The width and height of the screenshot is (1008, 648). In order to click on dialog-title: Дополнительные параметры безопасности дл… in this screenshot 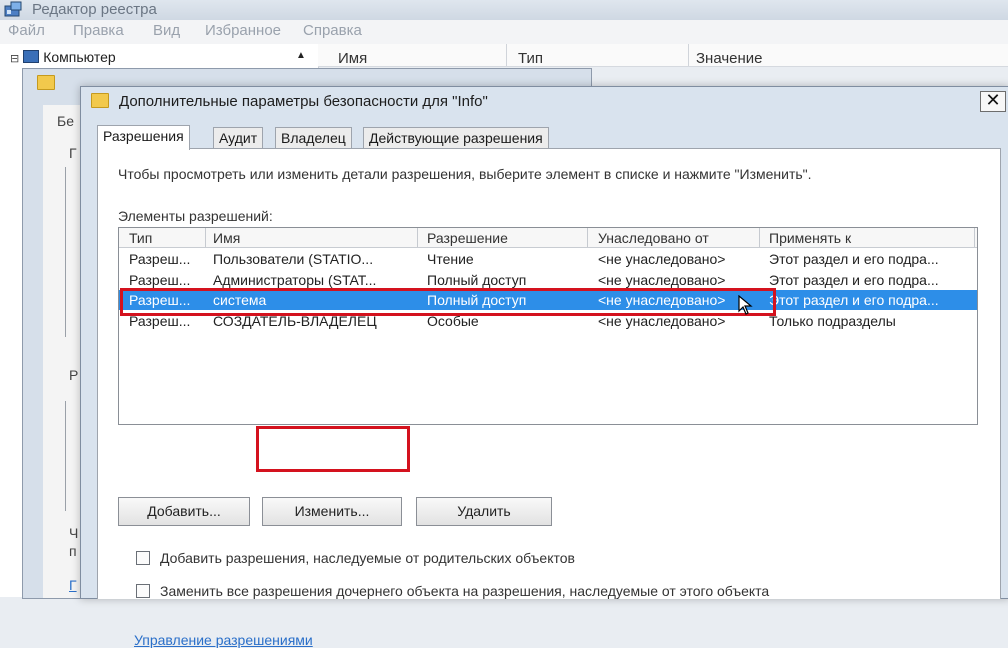, I will do `click(303, 101)`.